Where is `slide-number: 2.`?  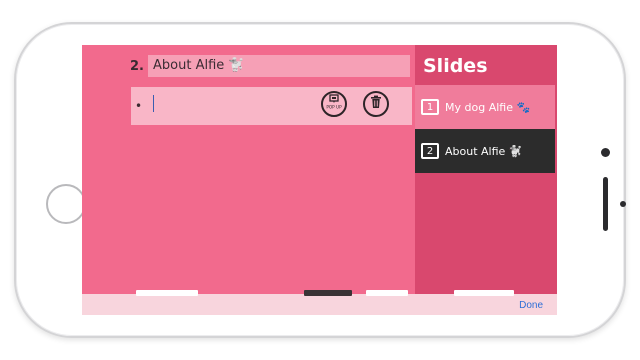
slide-number: 2. is located at coordinates (137, 66).